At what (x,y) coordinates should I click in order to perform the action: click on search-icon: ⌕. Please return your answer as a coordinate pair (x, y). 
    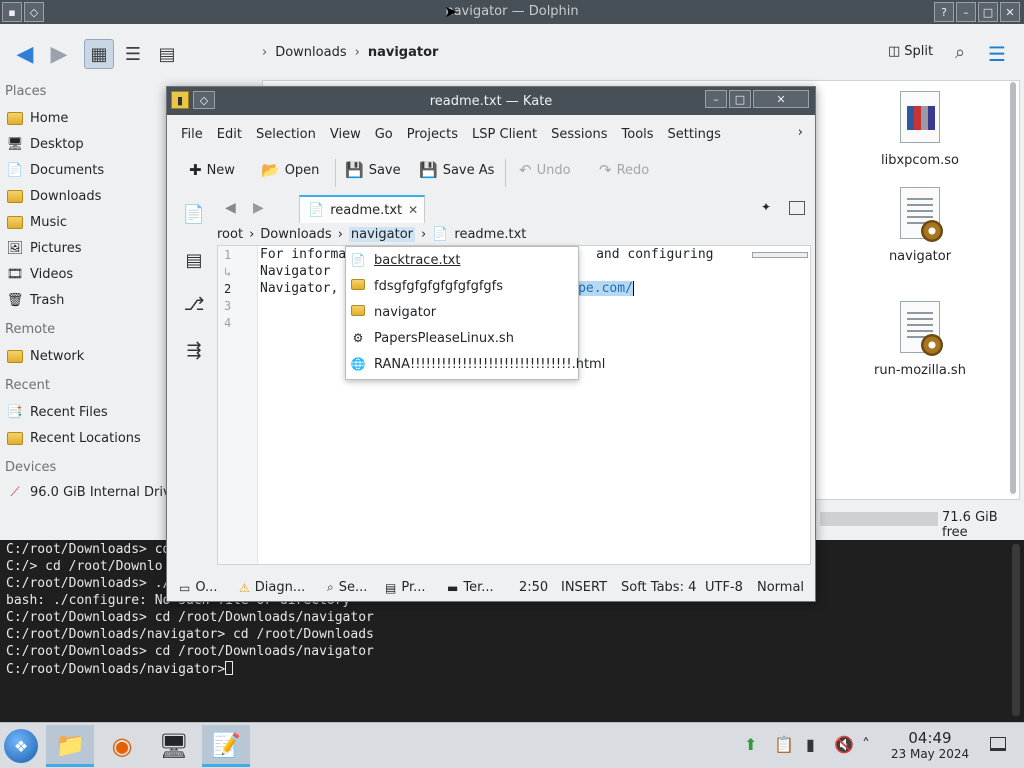
    Looking at the image, I should click on (960, 52).